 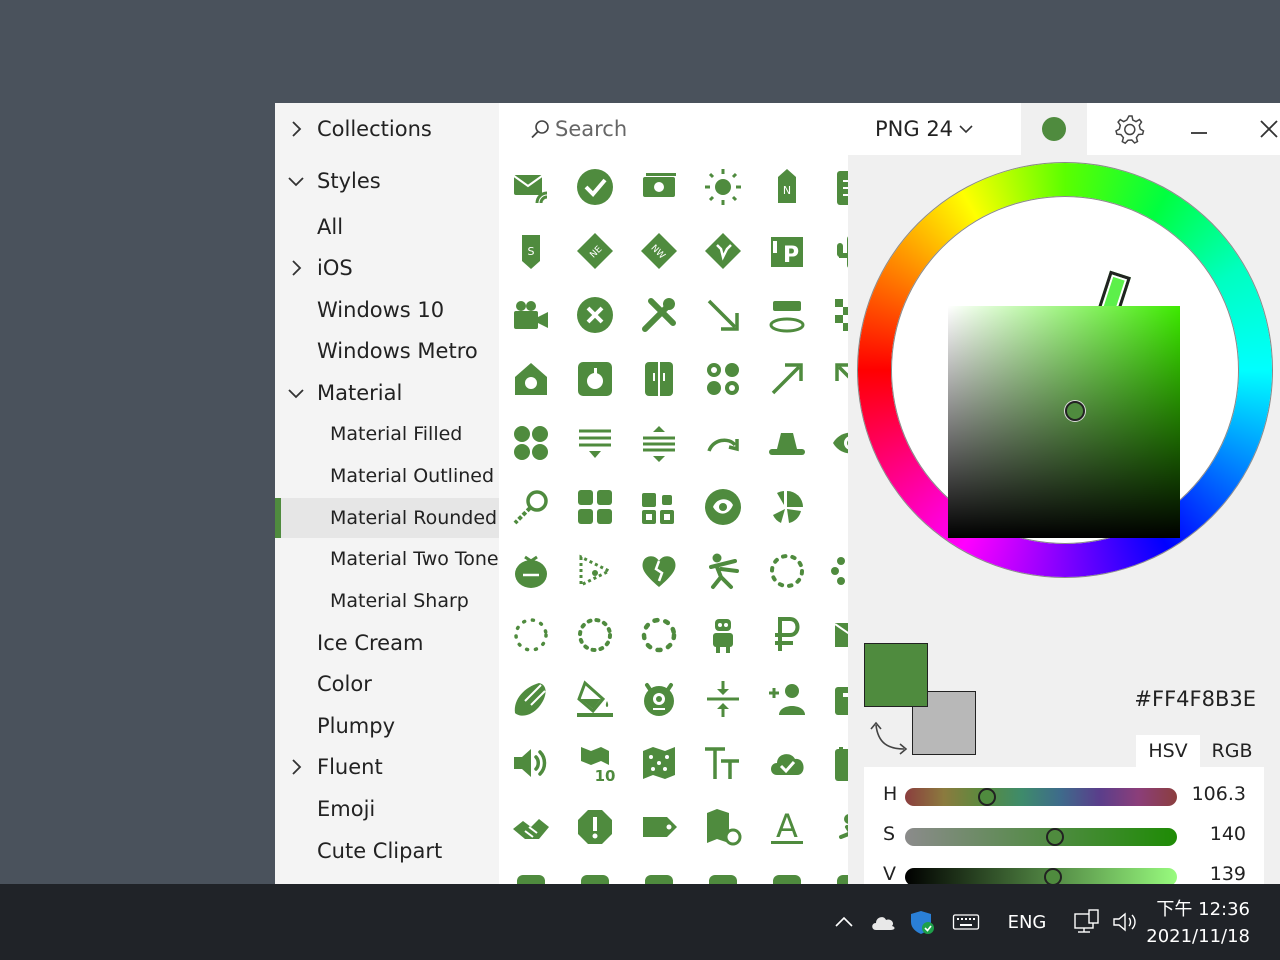 What do you see at coordinates (723, 571) in the screenshot?
I see `sports-kabaddi-icon` at bounding box center [723, 571].